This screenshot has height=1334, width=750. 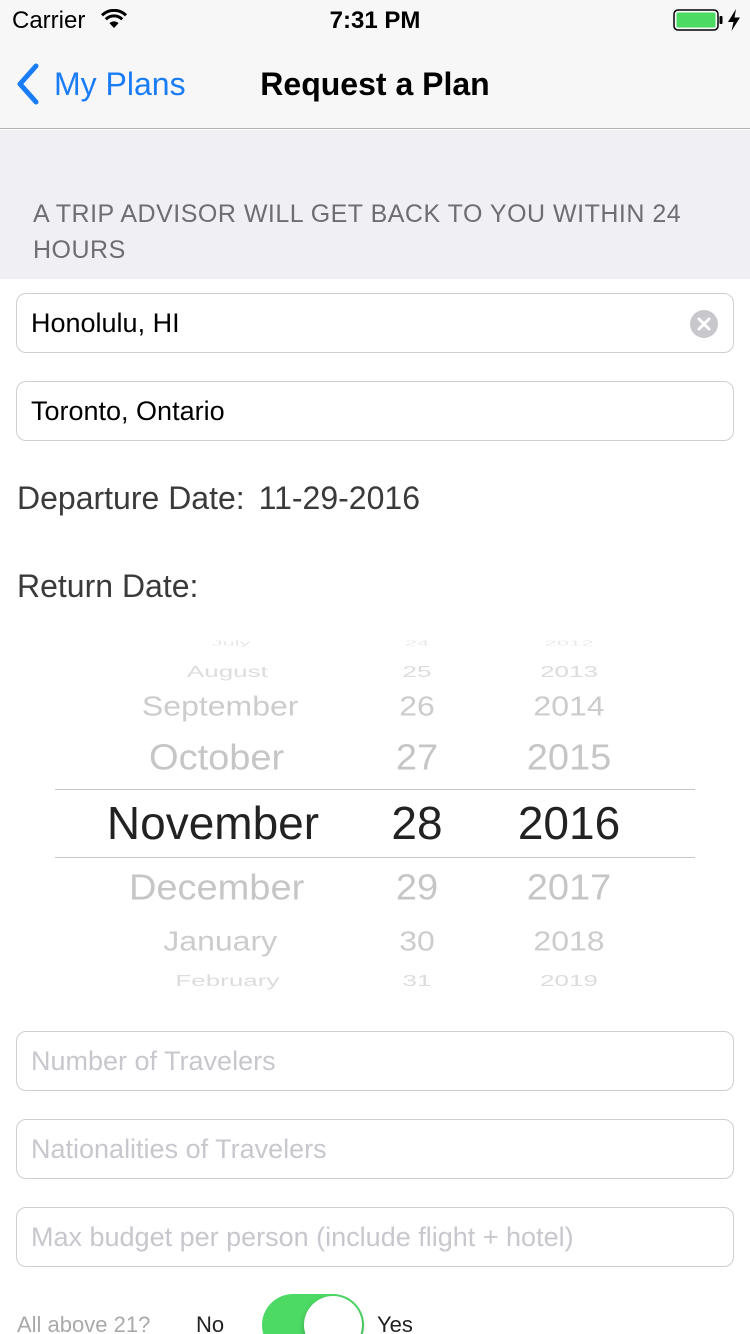 I want to click on number-of-travelers-field: Number of Travelers, so click(x=375, y=1061).